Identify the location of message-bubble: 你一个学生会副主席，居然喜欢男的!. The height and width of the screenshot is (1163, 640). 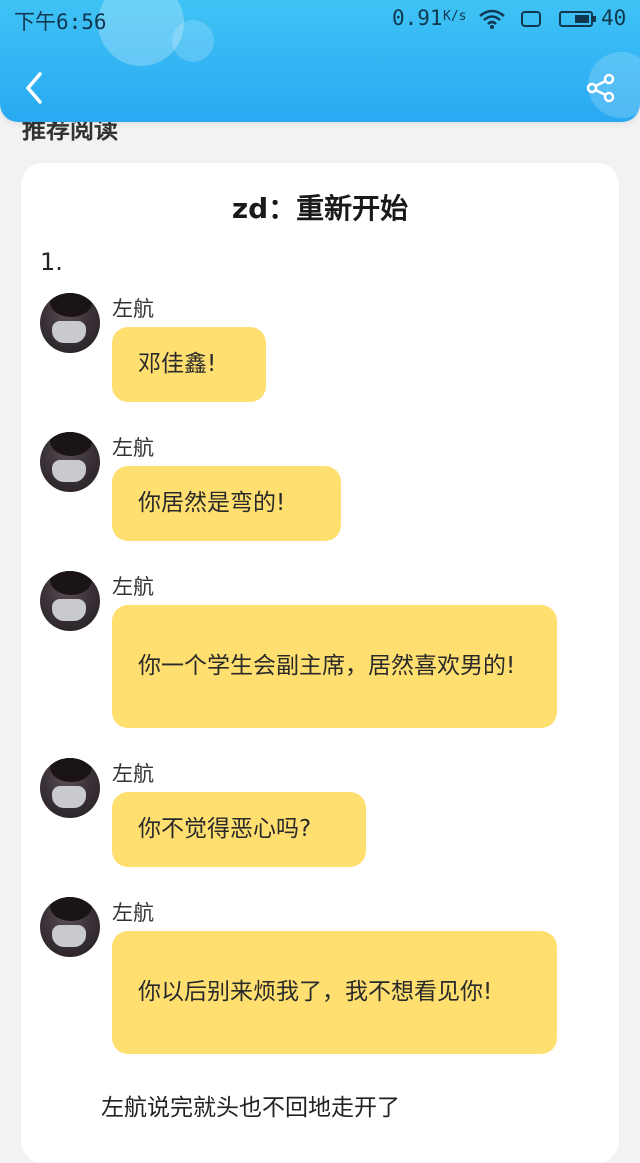
(334, 666).